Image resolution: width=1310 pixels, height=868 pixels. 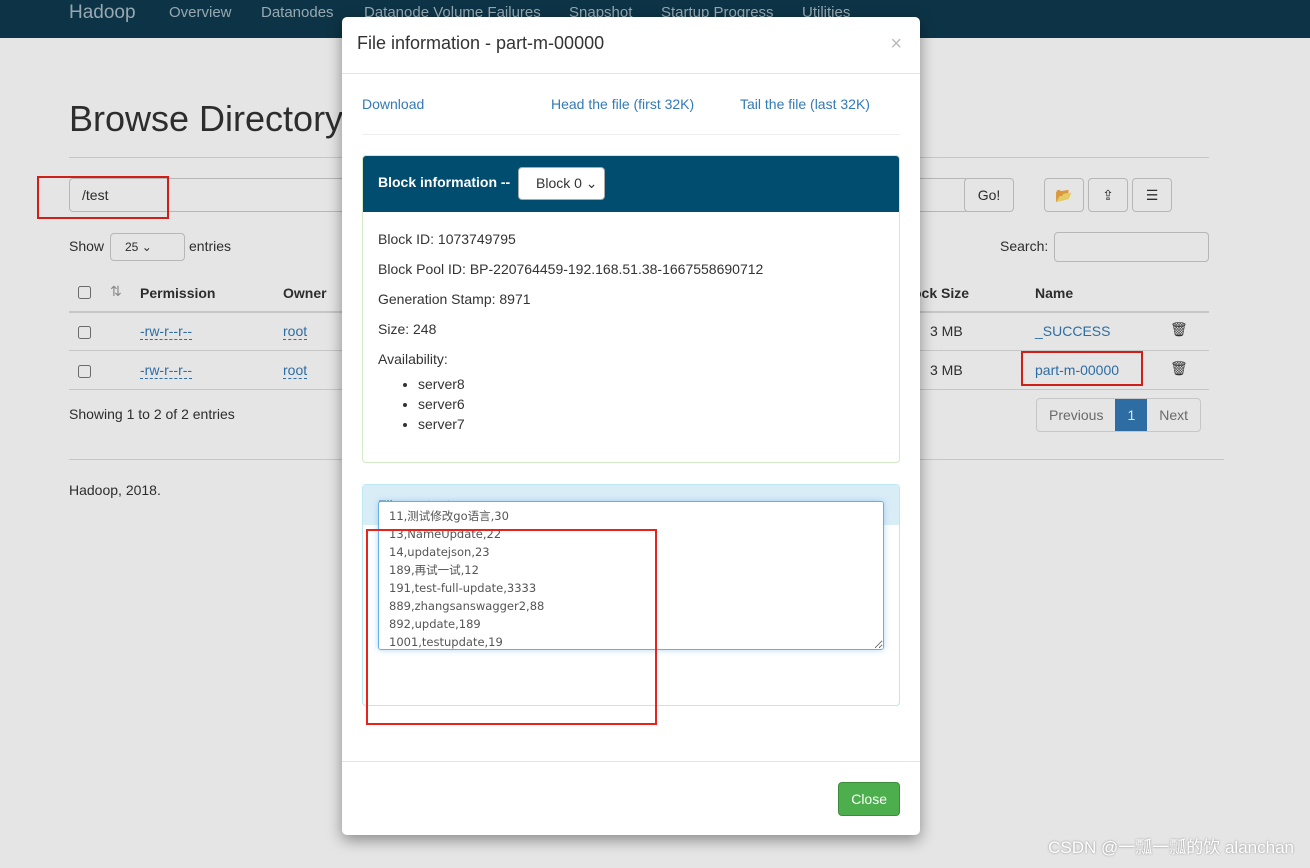 I want to click on server-item: server8, so click(x=651, y=384).